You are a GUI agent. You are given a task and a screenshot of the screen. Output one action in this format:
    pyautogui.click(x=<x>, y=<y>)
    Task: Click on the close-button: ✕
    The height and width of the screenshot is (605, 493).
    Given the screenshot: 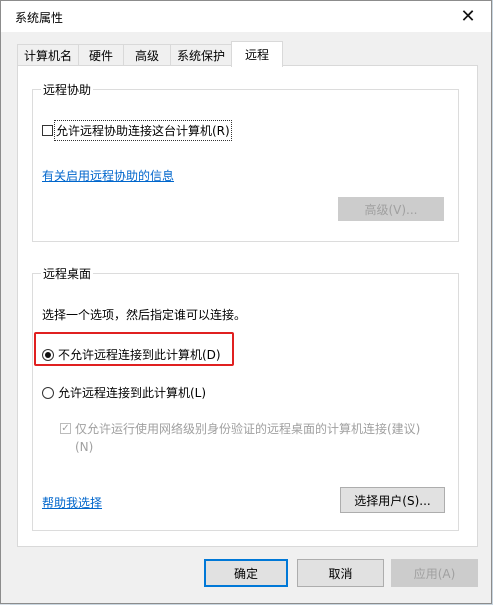 What is the action you would take?
    pyautogui.click(x=468, y=16)
    